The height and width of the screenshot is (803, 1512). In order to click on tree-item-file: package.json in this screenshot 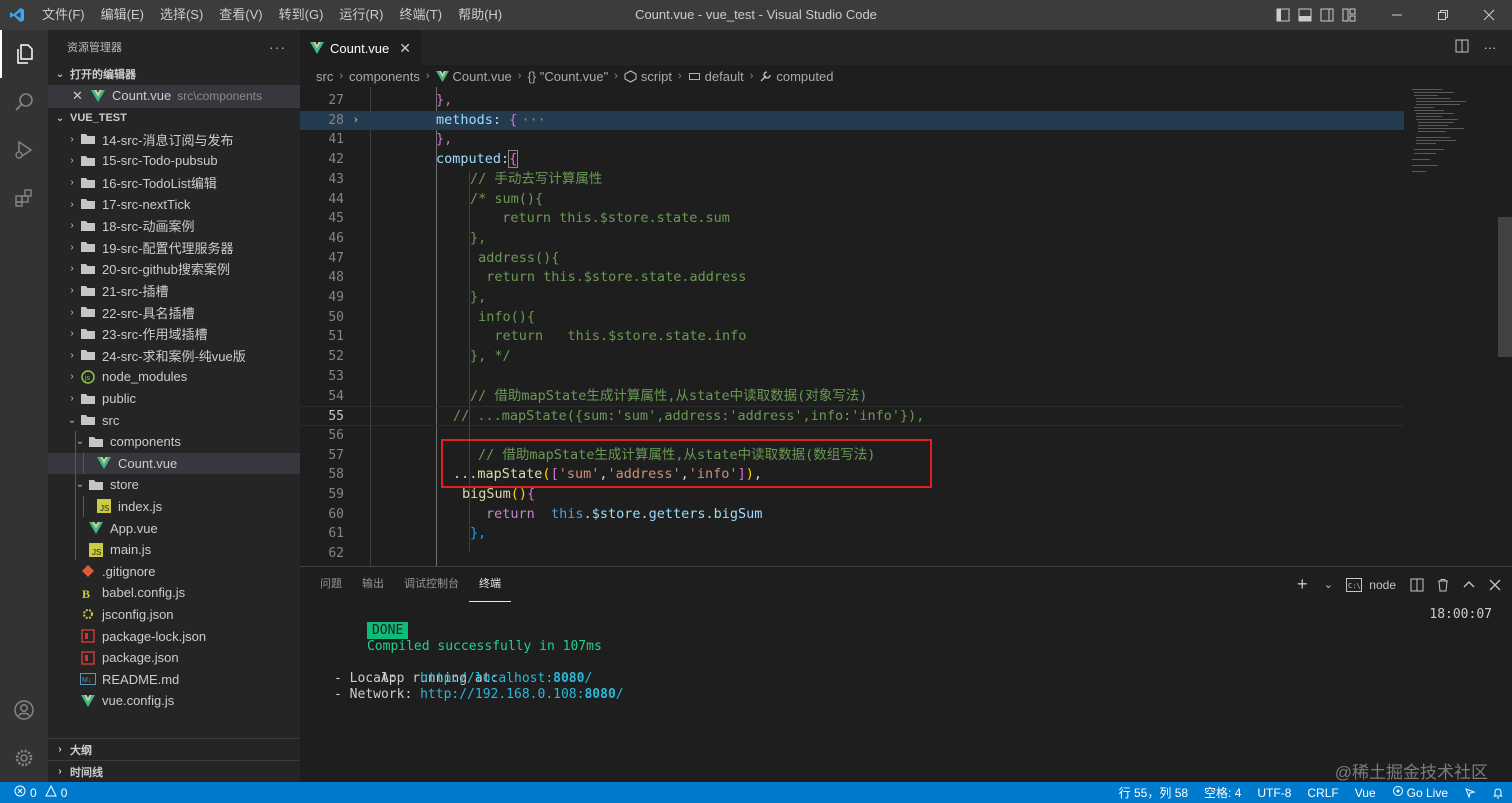, I will do `click(174, 658)`.